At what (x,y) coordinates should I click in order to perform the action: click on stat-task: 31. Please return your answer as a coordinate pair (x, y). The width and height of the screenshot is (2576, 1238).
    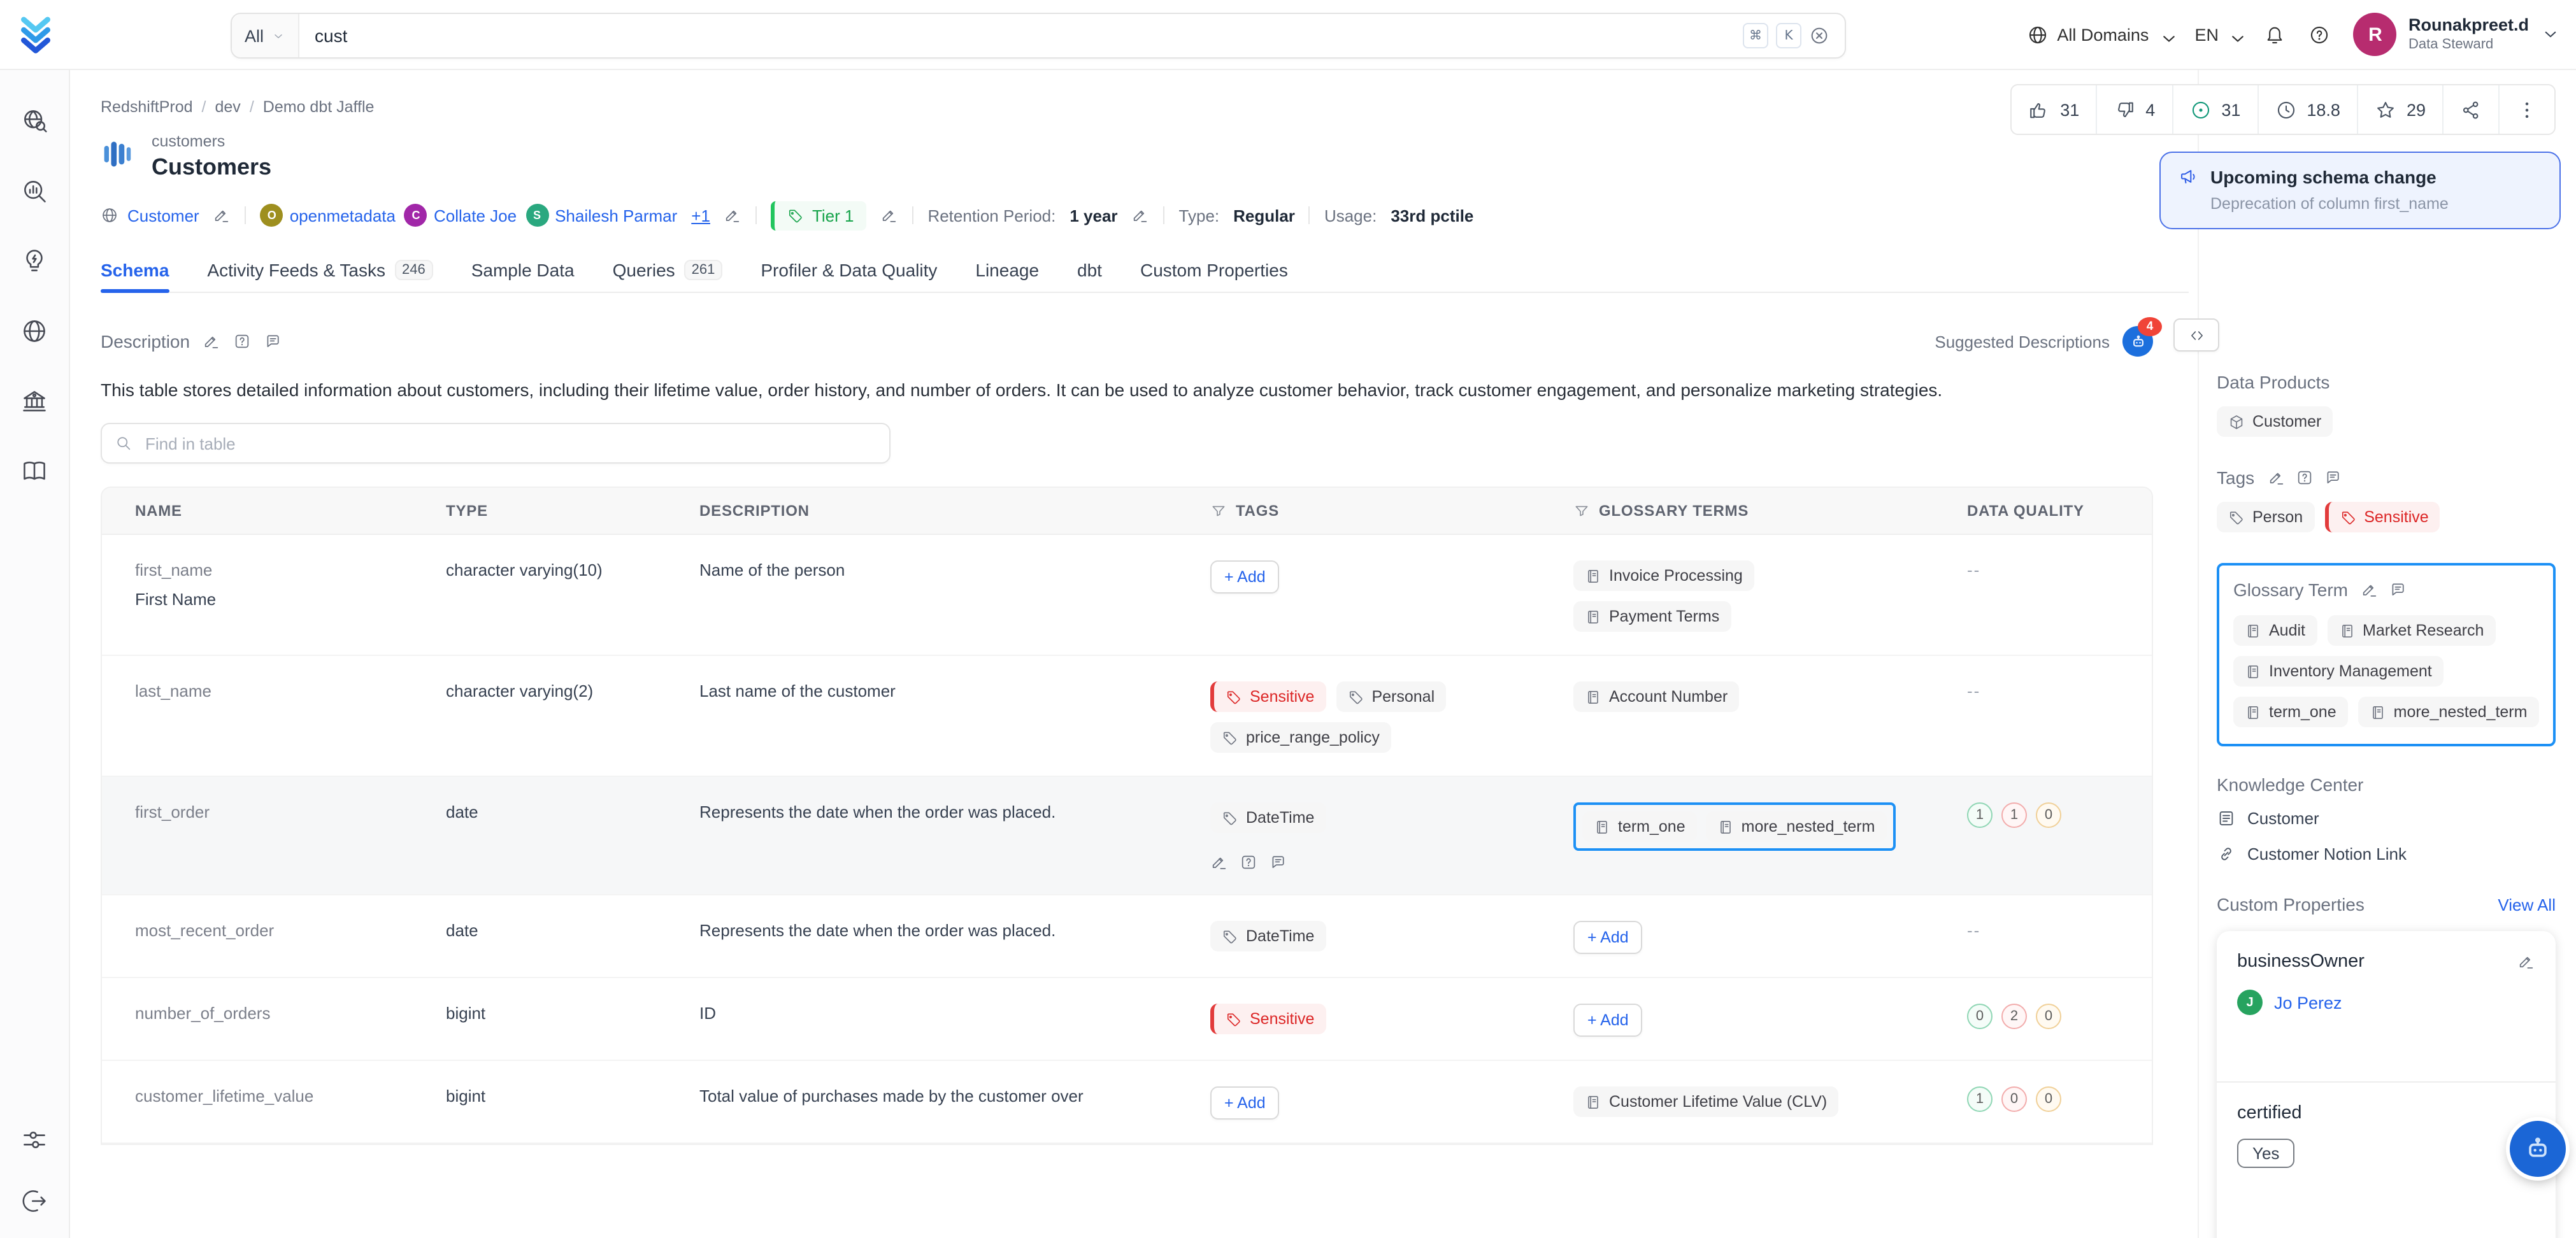
    Looking at the image, I should click on (2216, 109).